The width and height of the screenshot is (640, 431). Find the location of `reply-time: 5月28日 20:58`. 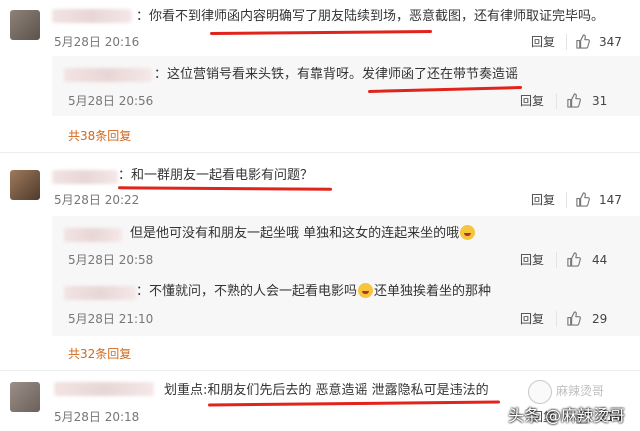

reply-time: 5月28日 20:58 is located at coordinates (111, 260).